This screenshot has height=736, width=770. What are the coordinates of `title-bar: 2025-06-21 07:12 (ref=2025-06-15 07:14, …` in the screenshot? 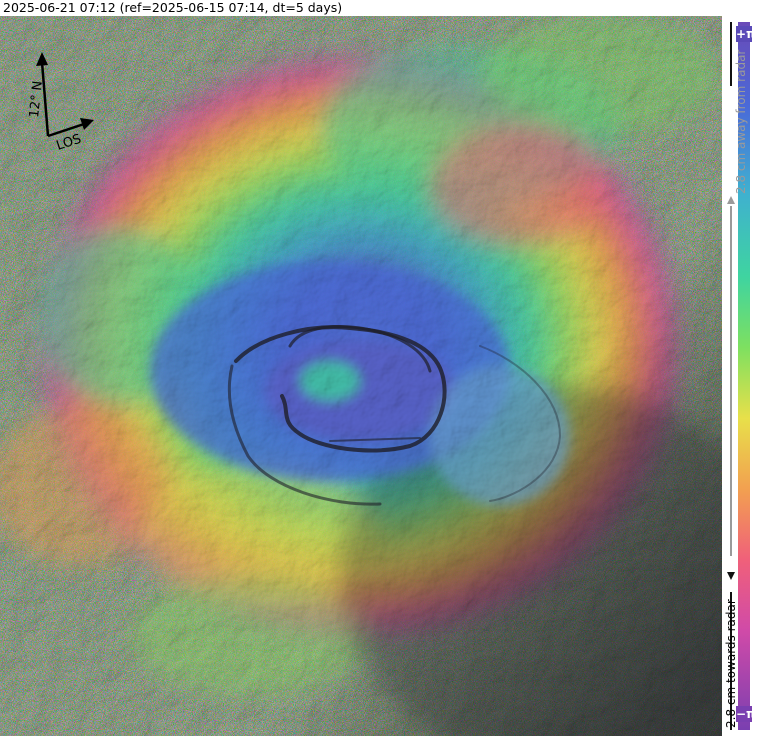 It's located at (361, 8).